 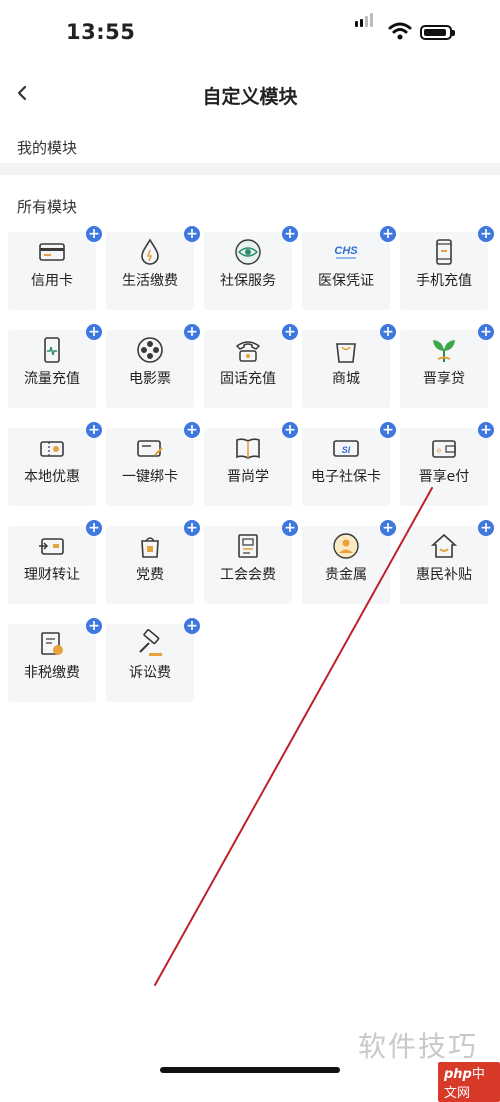 What do you see at coordinates (458, 1074) in the screenshot?
I see `watermark-brand: php` at bounding box center [458, 1074].